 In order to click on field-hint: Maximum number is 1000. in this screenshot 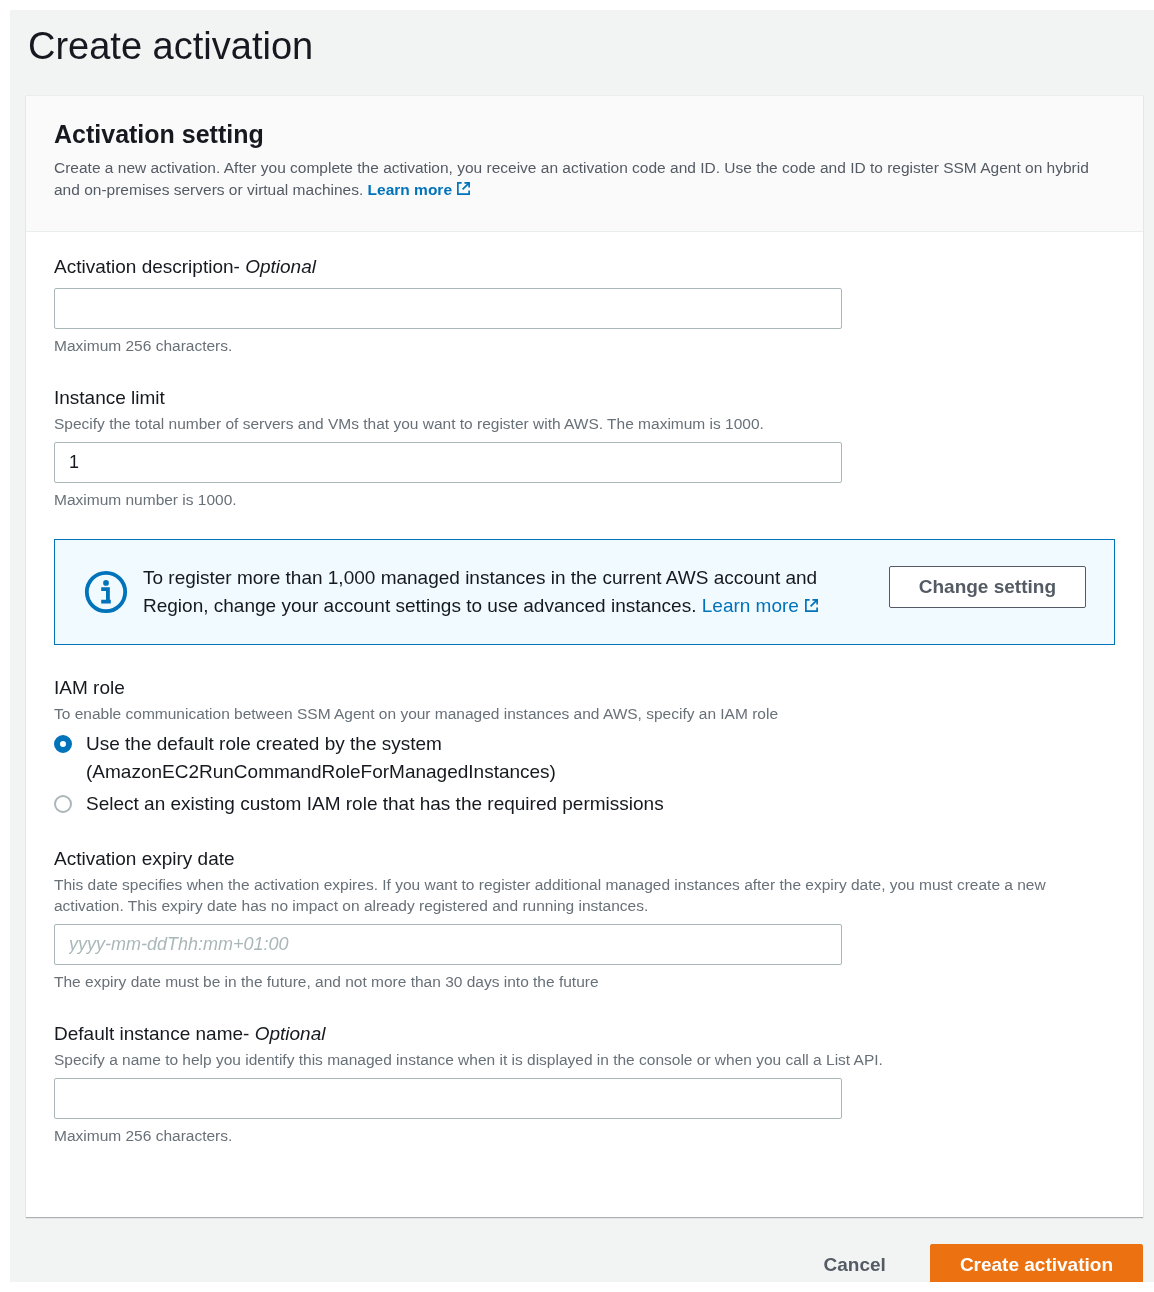, I will do `click(146, 500)`.